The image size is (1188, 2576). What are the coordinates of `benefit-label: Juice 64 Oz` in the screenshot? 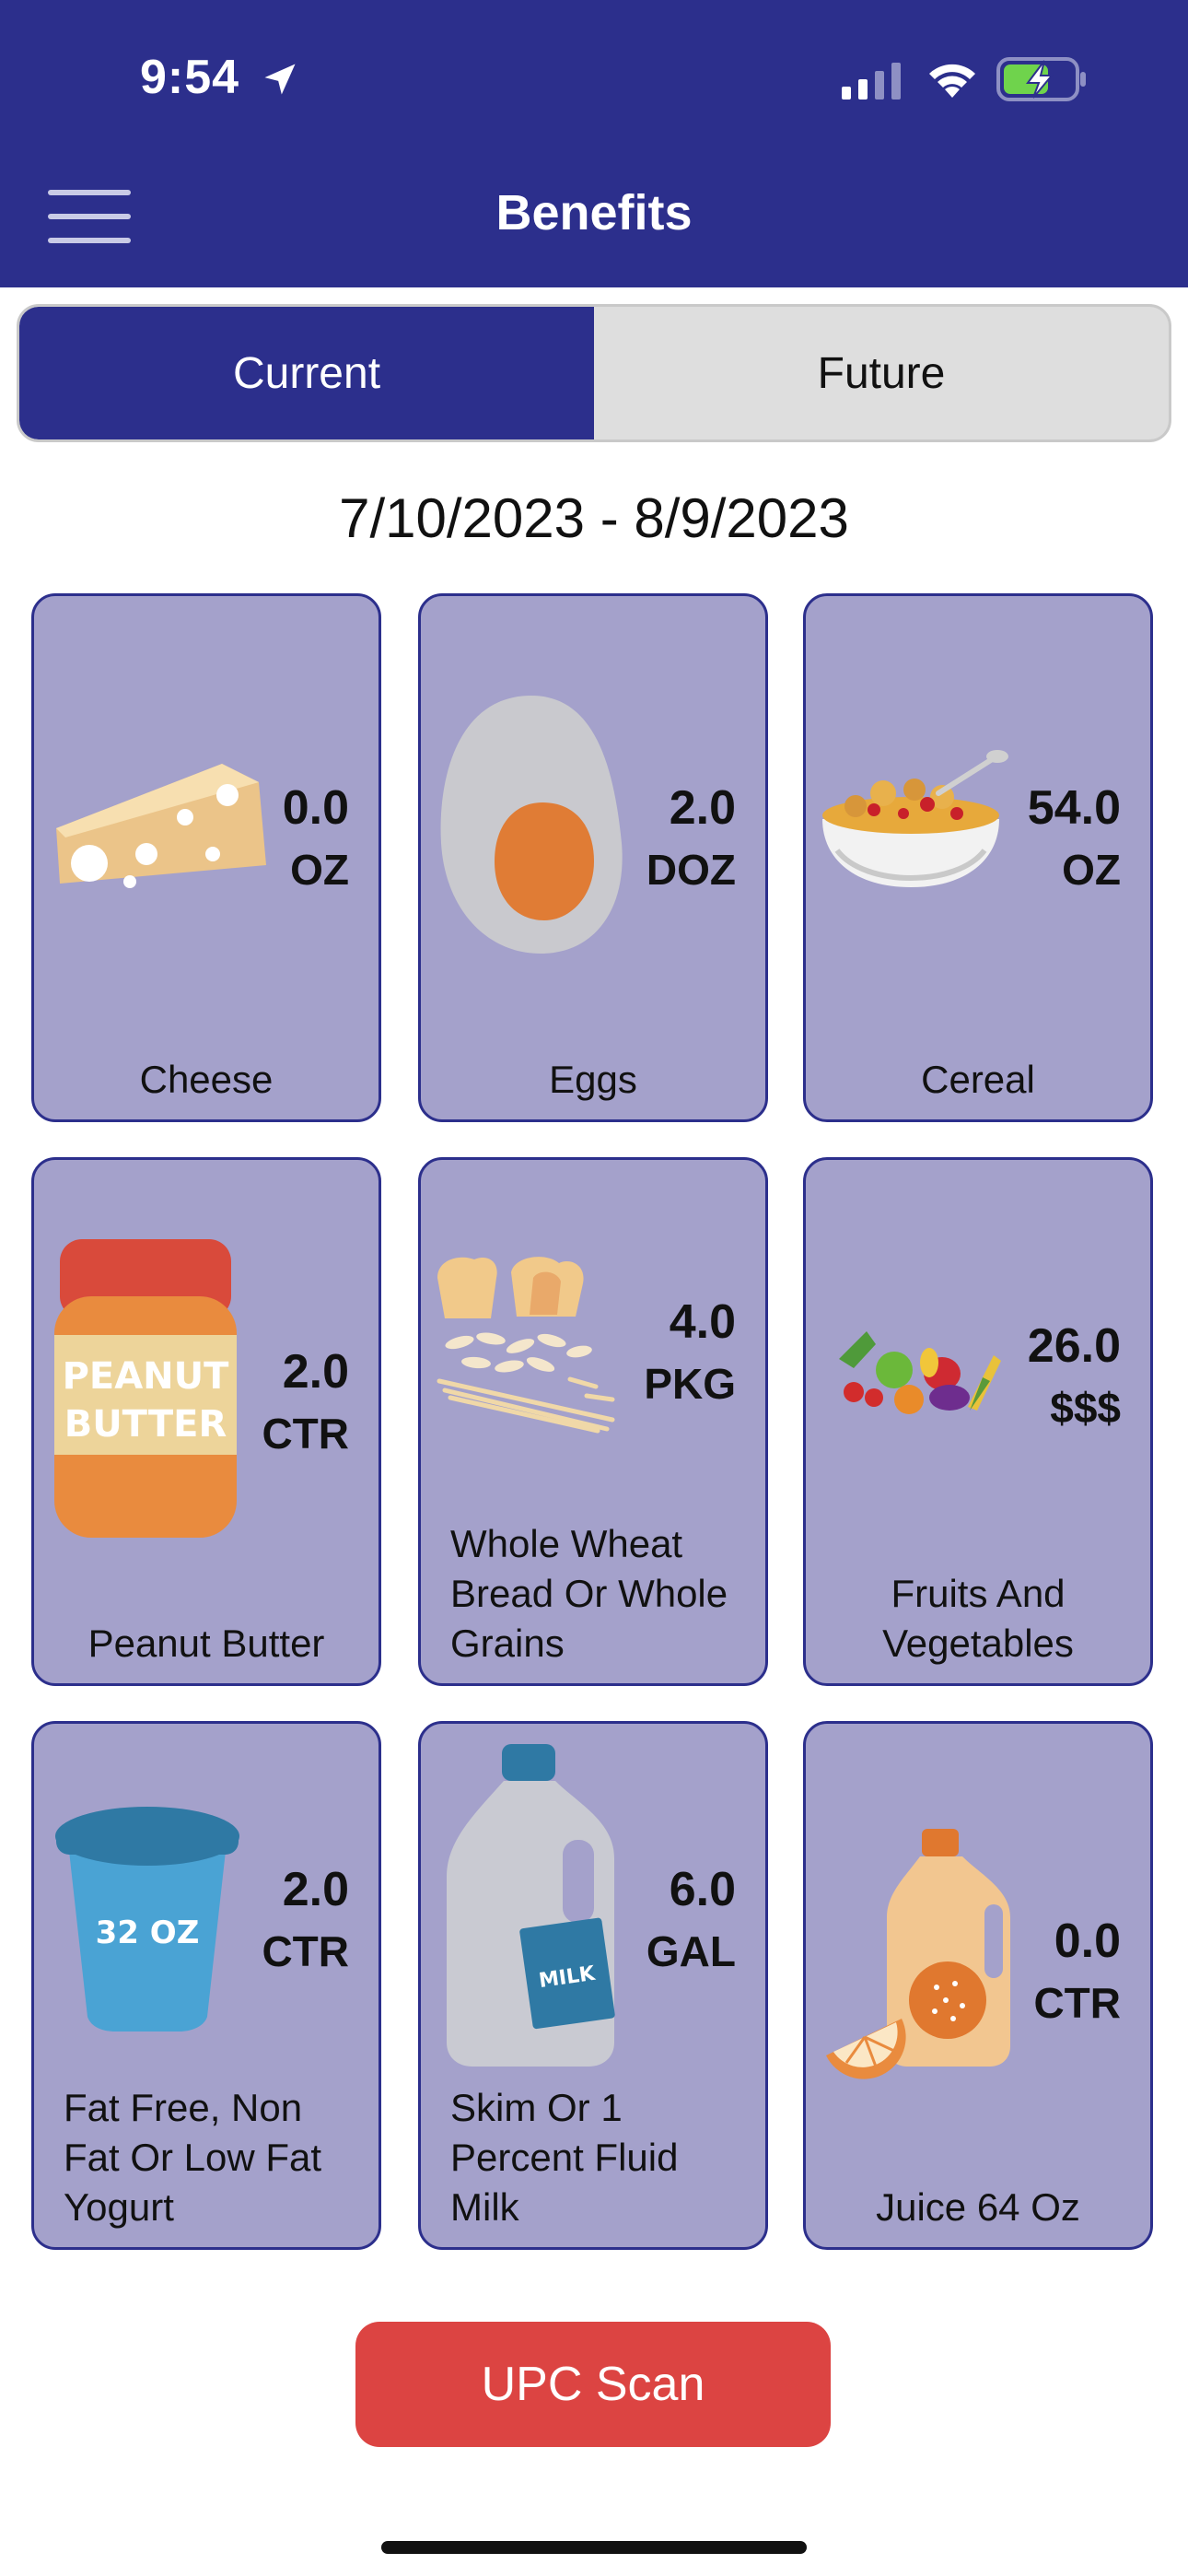 It's located at (978, 2207).